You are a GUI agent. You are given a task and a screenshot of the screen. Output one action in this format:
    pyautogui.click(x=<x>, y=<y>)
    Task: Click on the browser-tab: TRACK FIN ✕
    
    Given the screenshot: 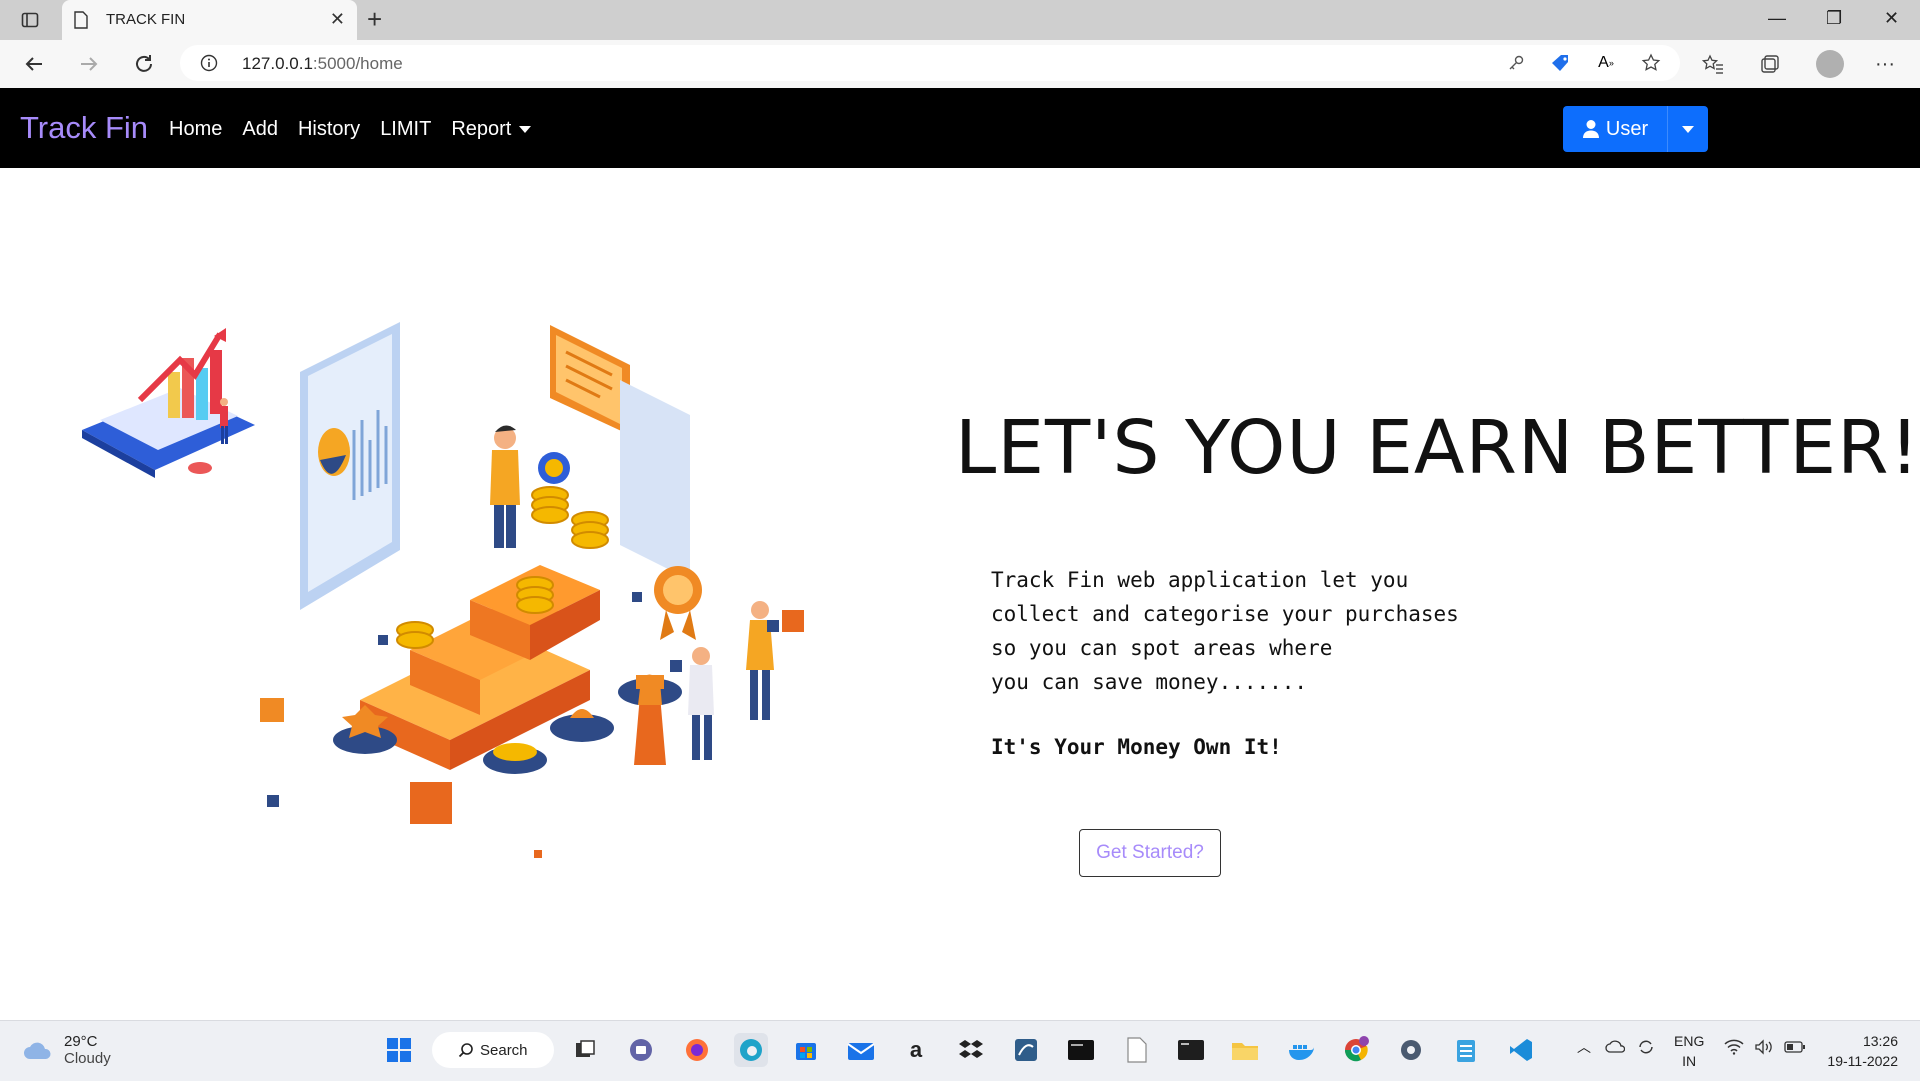 What is the action you would take?
    pyautogui.click(x=209, y=20)
    